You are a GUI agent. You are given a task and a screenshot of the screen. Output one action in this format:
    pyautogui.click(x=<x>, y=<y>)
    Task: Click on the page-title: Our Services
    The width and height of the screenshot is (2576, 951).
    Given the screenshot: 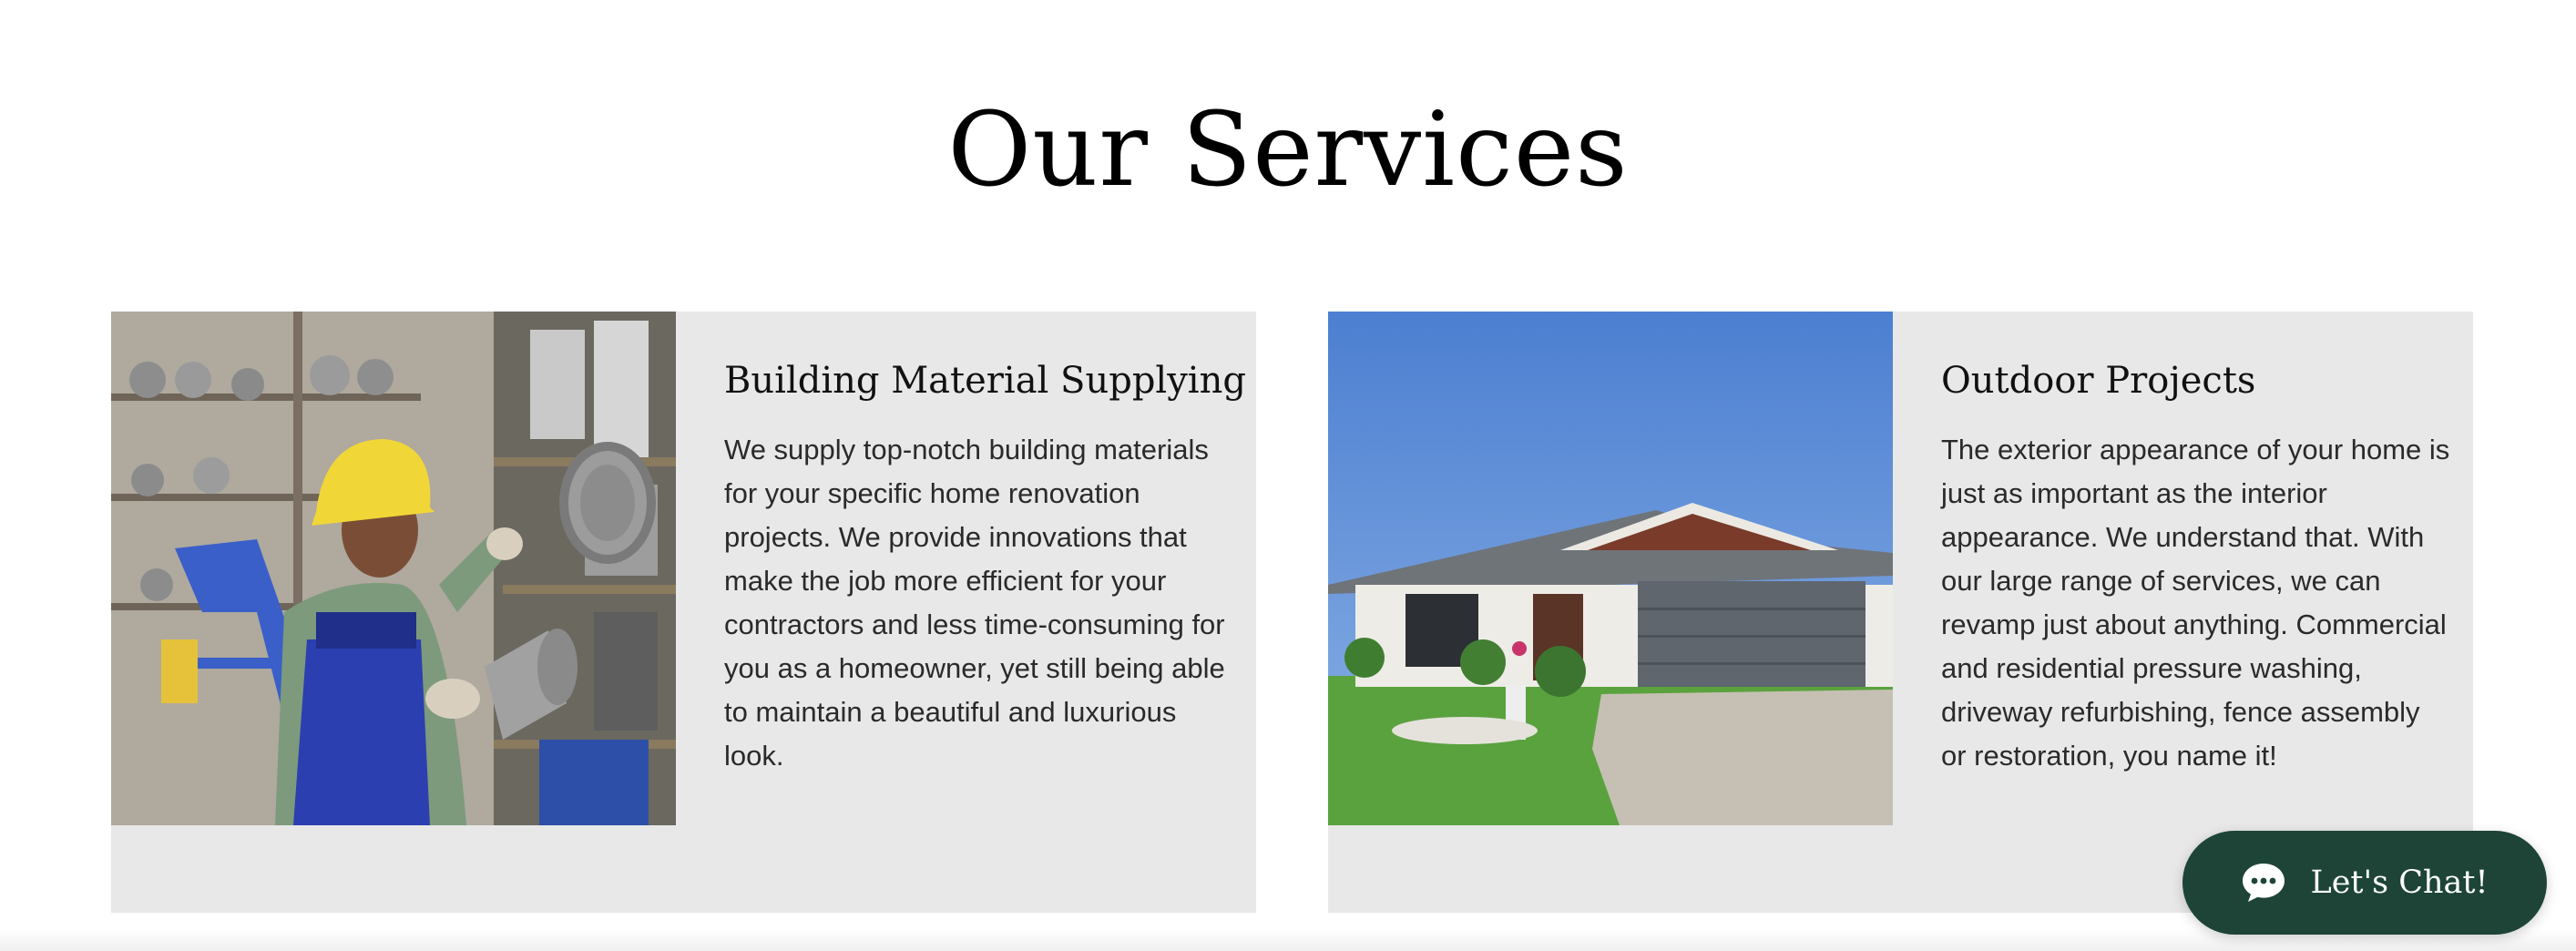 What is the action you would take?
    pyautogui.click(x=1288, y=150)
    